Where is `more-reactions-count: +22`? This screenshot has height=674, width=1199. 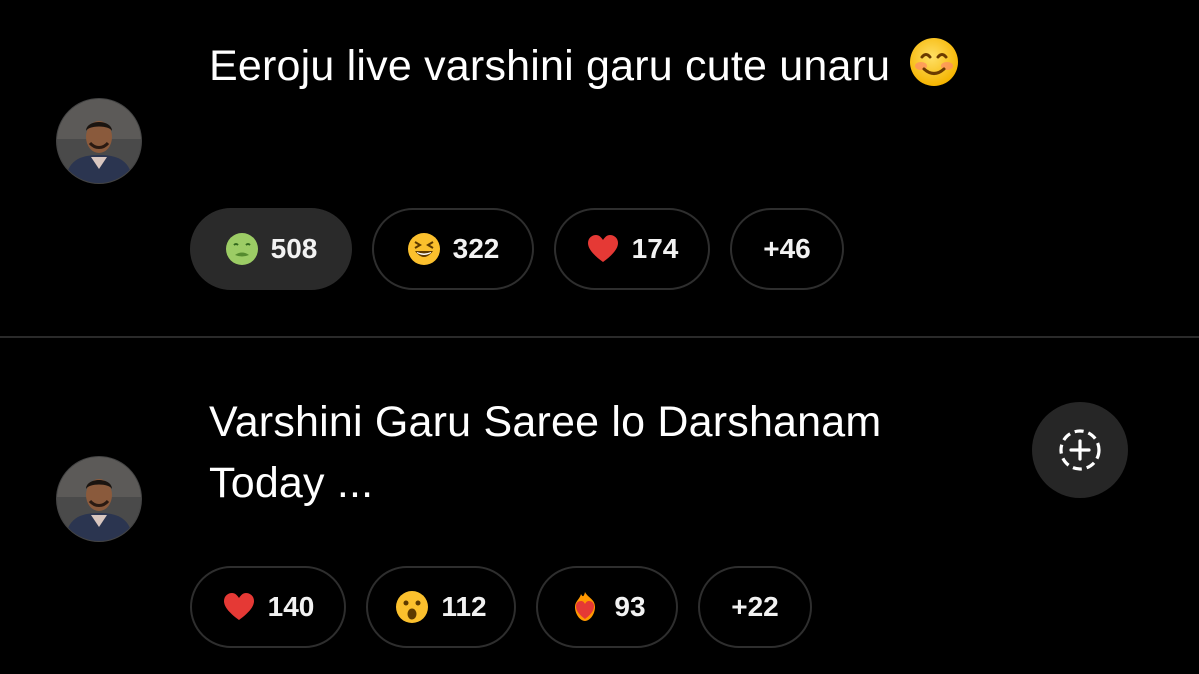 more-reactions-count: +22 is located at coordinates (755, 606).